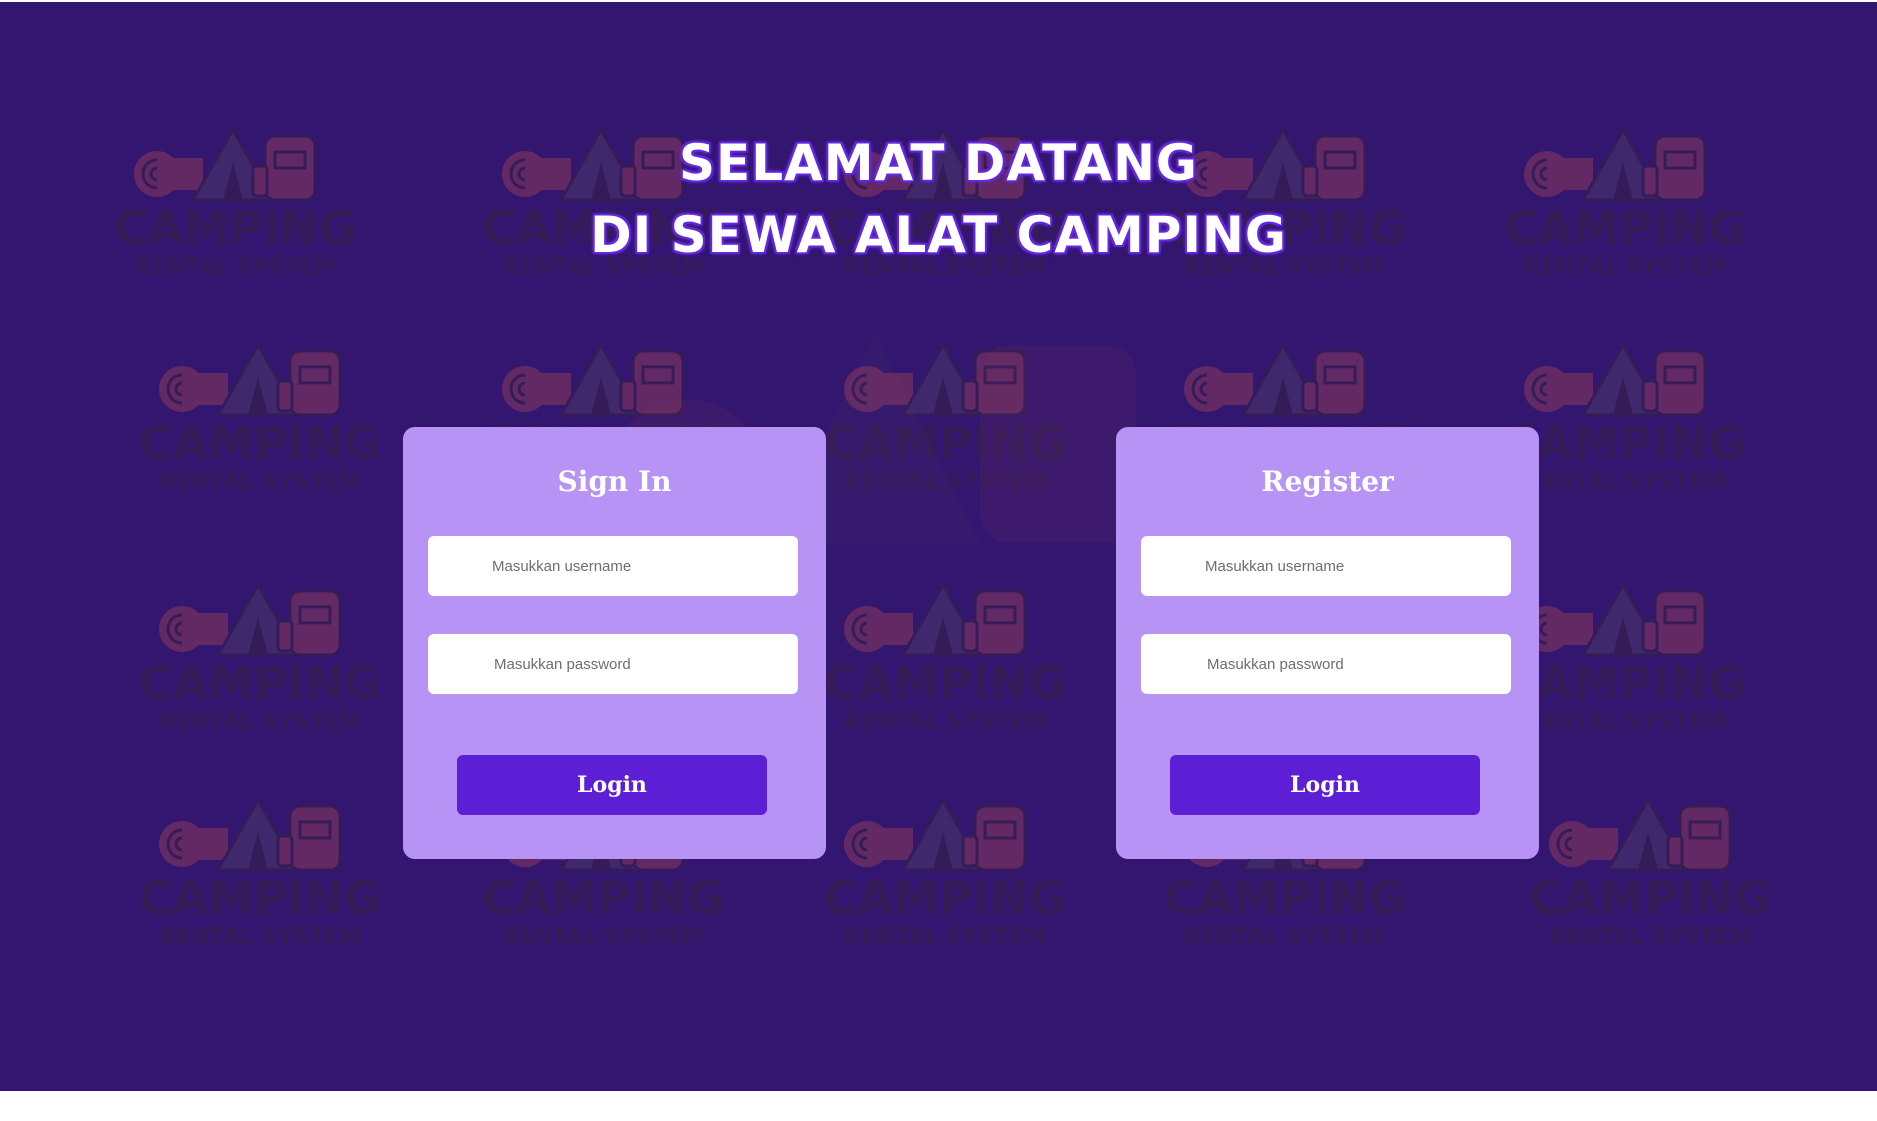 Image resolution: width=1877 pixels, height=1121 pixels. Describe the element at coordinates (613, 566) in the screenshot. I see `sign-in-username-input` at that location.